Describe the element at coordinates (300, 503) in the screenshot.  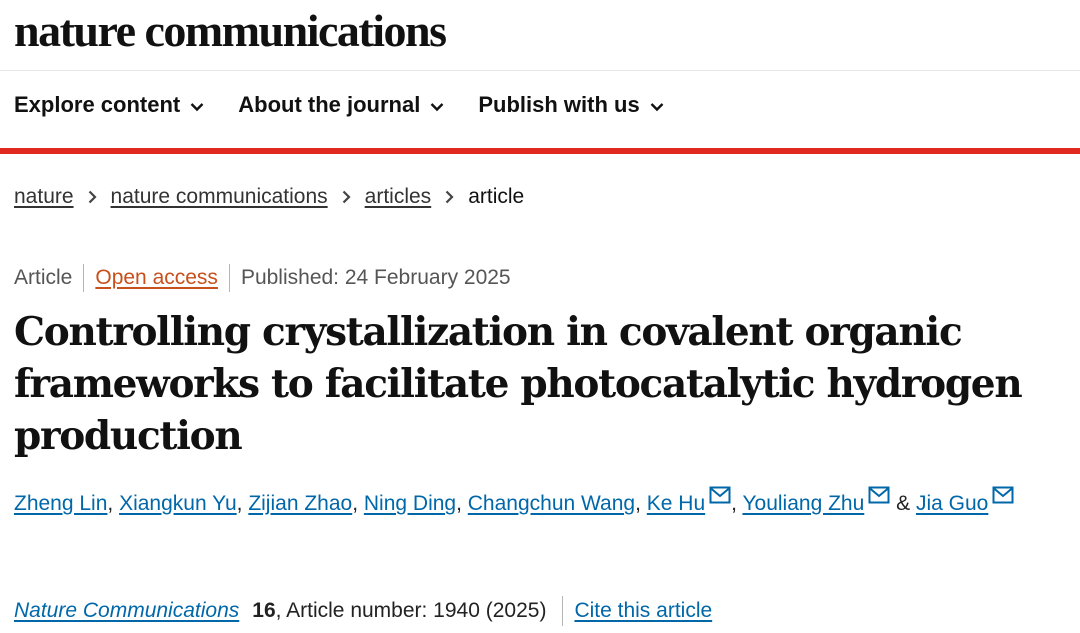
I see `author-link: Zijian Zhao` at that location.